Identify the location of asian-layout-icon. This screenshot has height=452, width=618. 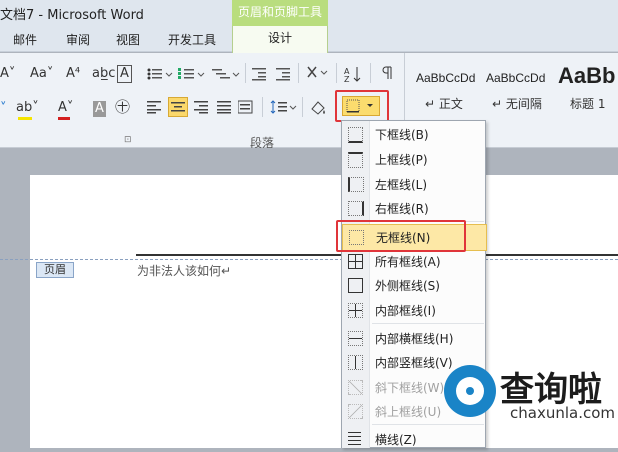
(318, 73).